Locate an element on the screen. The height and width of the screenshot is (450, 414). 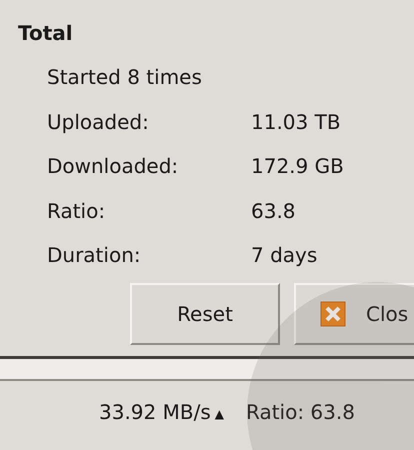
section-title: Total is located at coordinates (46, 33).